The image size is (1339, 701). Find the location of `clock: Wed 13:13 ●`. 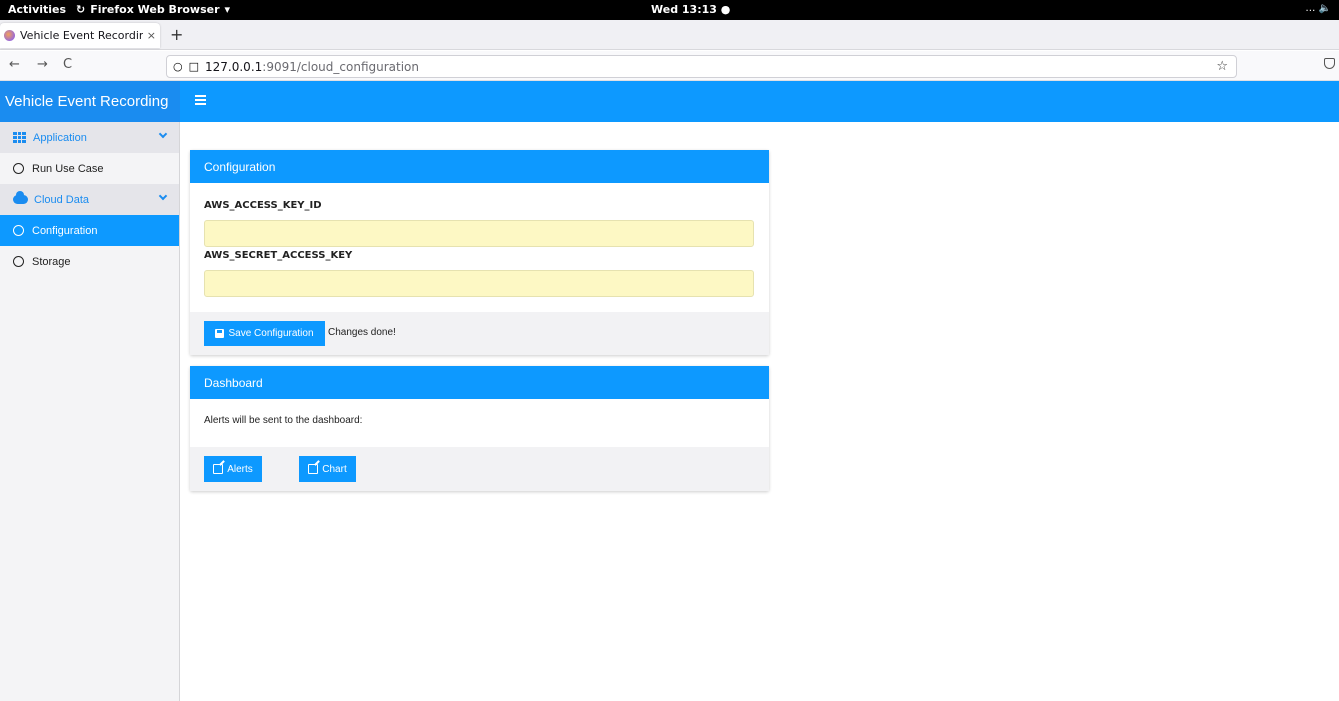

clock: Wed 13:13 ● is located at coordinates (690, 9).